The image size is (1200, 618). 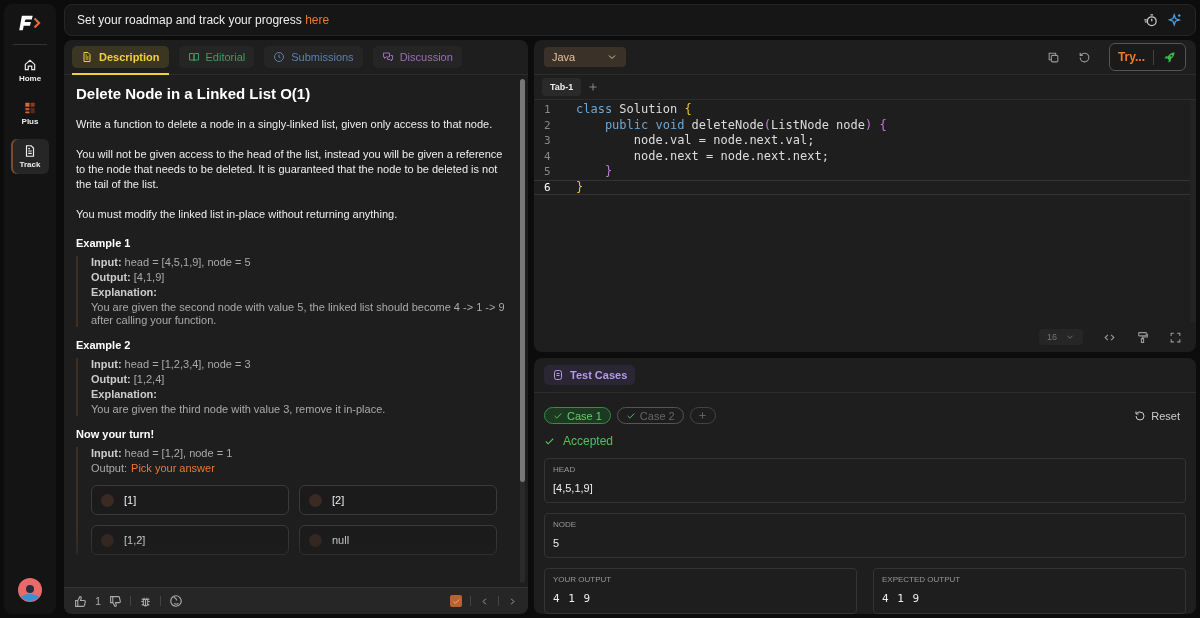 What do you see at coordinates (128, 277) in the screenshot?
I see `example-line: Output: [4,1,9]` at bounding box center [128, 277].